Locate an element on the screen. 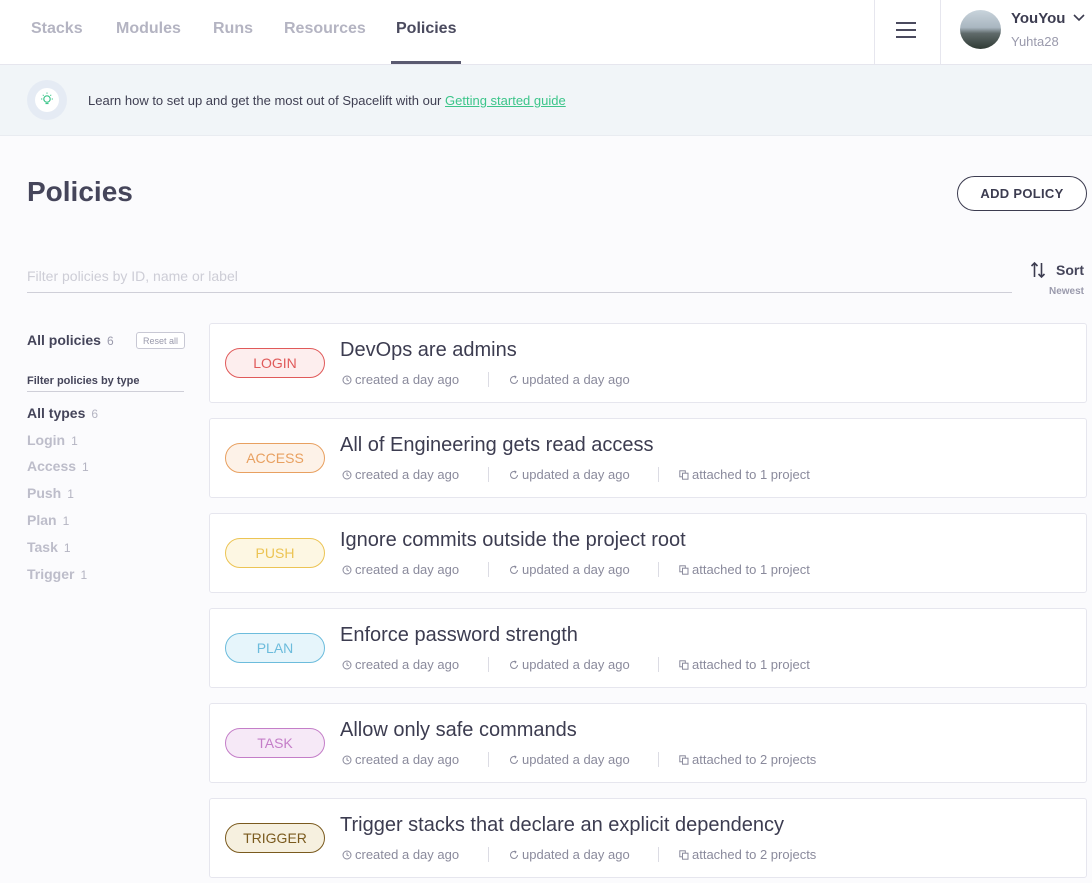 The width and height of the screenshot is (1092, 883). menu-icon is located at coordinates (907, 31).